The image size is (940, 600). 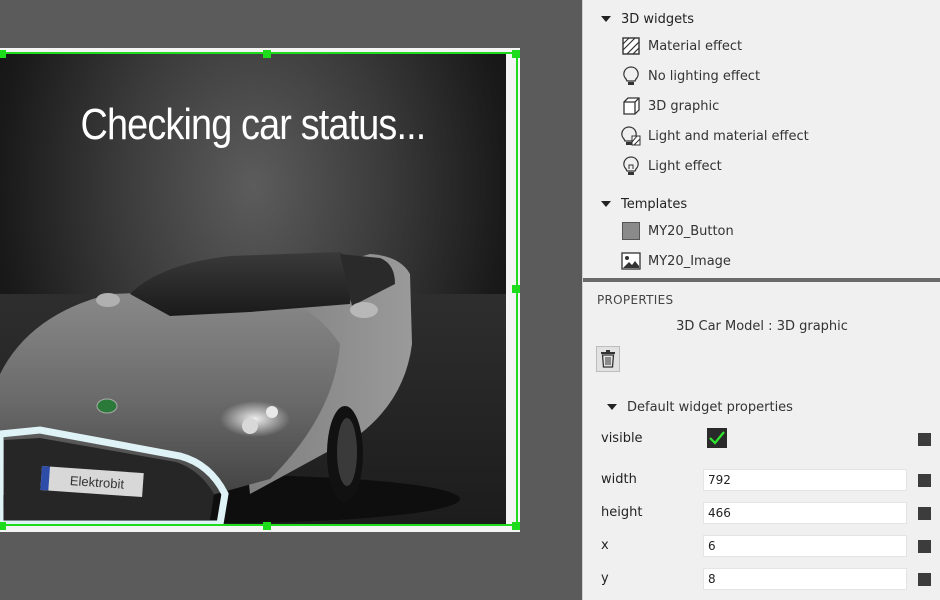 I want to click on prop-row-height: height, so click(x=761, y=514).